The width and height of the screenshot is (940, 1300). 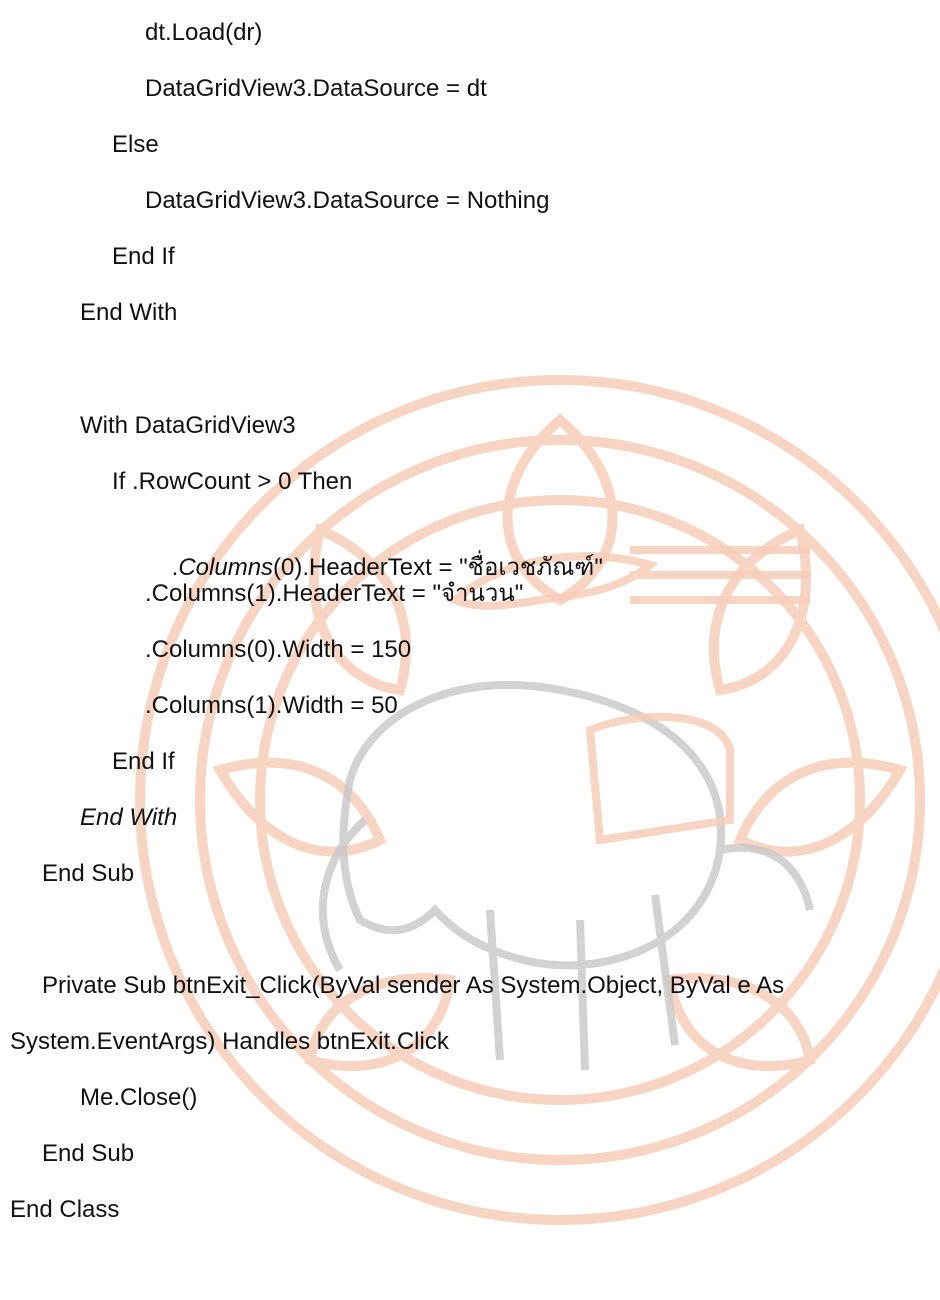 I want to click on code-line: DataGridView3.DataSource = Nothing, so click(x=347, y=200).